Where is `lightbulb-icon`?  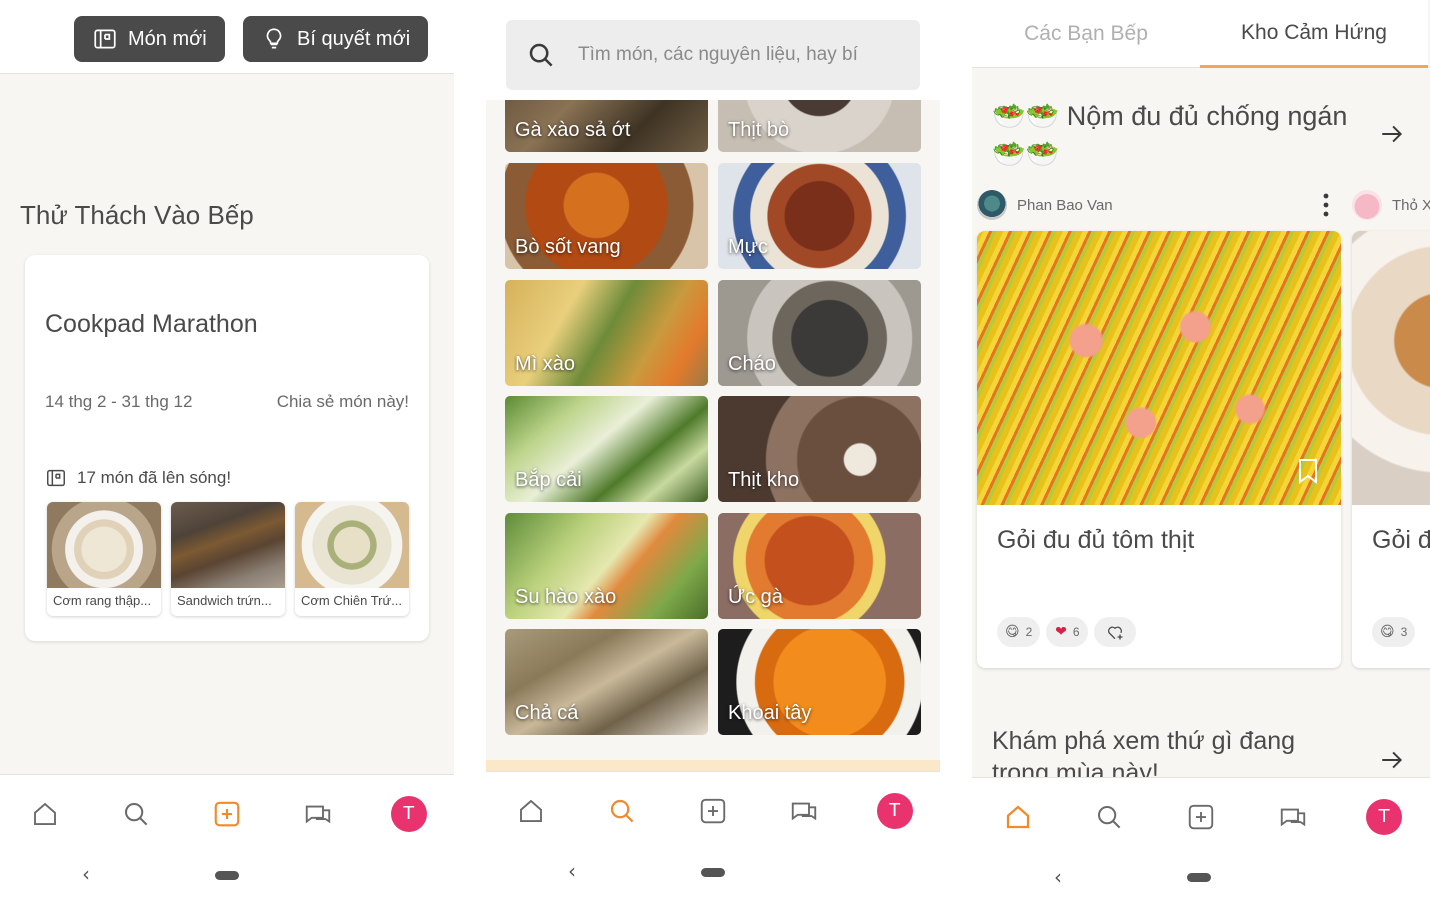 lightbulb-icon is located at coordinates (274, 38).